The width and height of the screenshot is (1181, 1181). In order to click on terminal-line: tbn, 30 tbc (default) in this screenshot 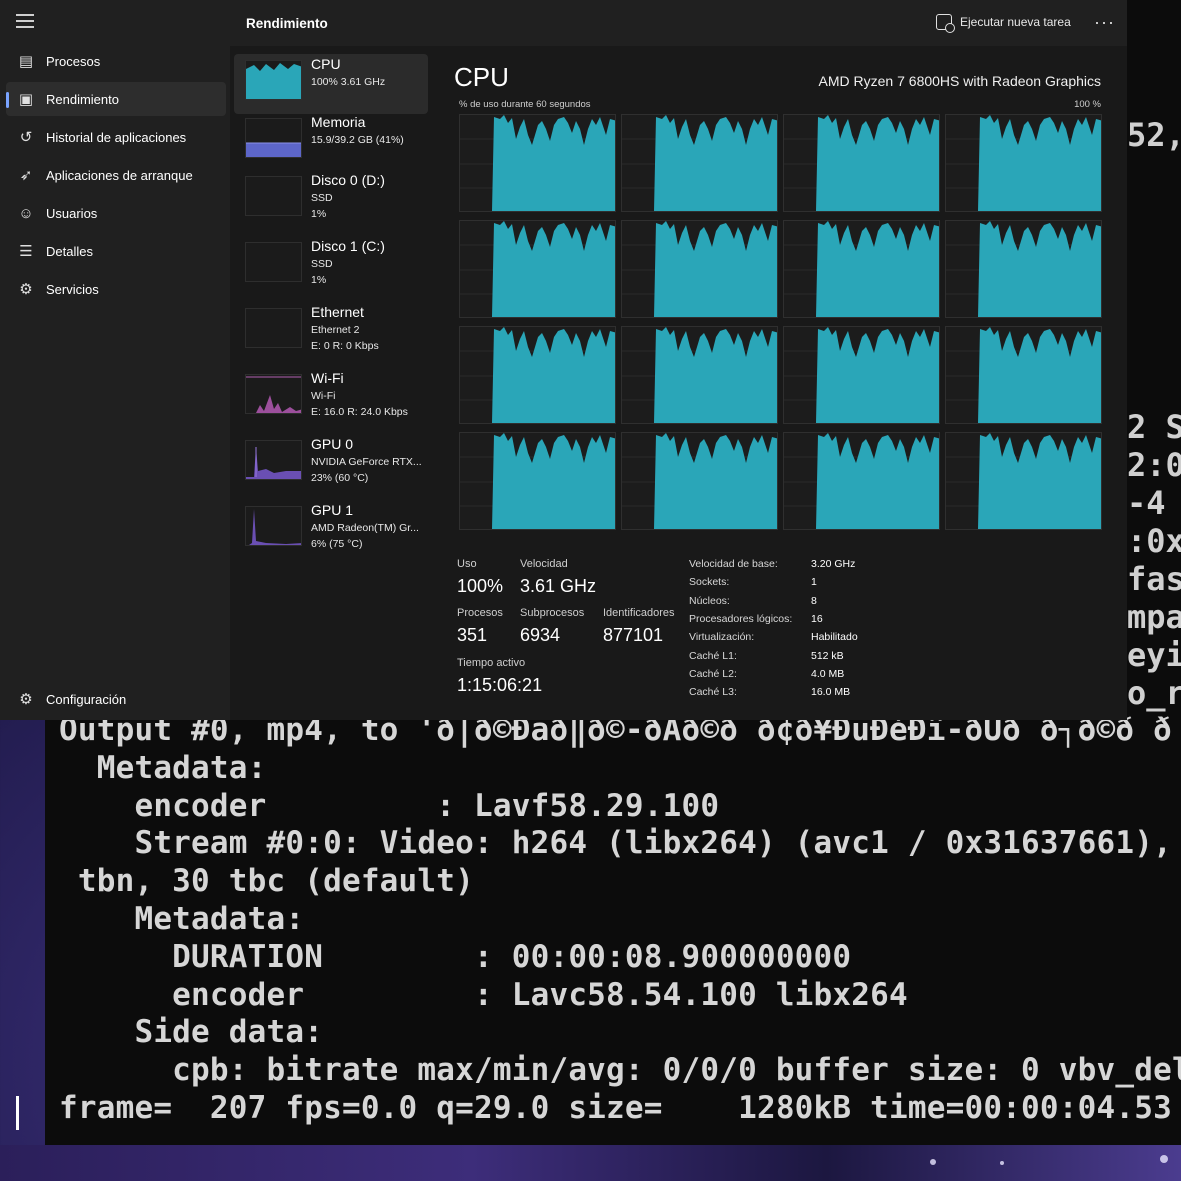, I will do `click(266, 881)`.